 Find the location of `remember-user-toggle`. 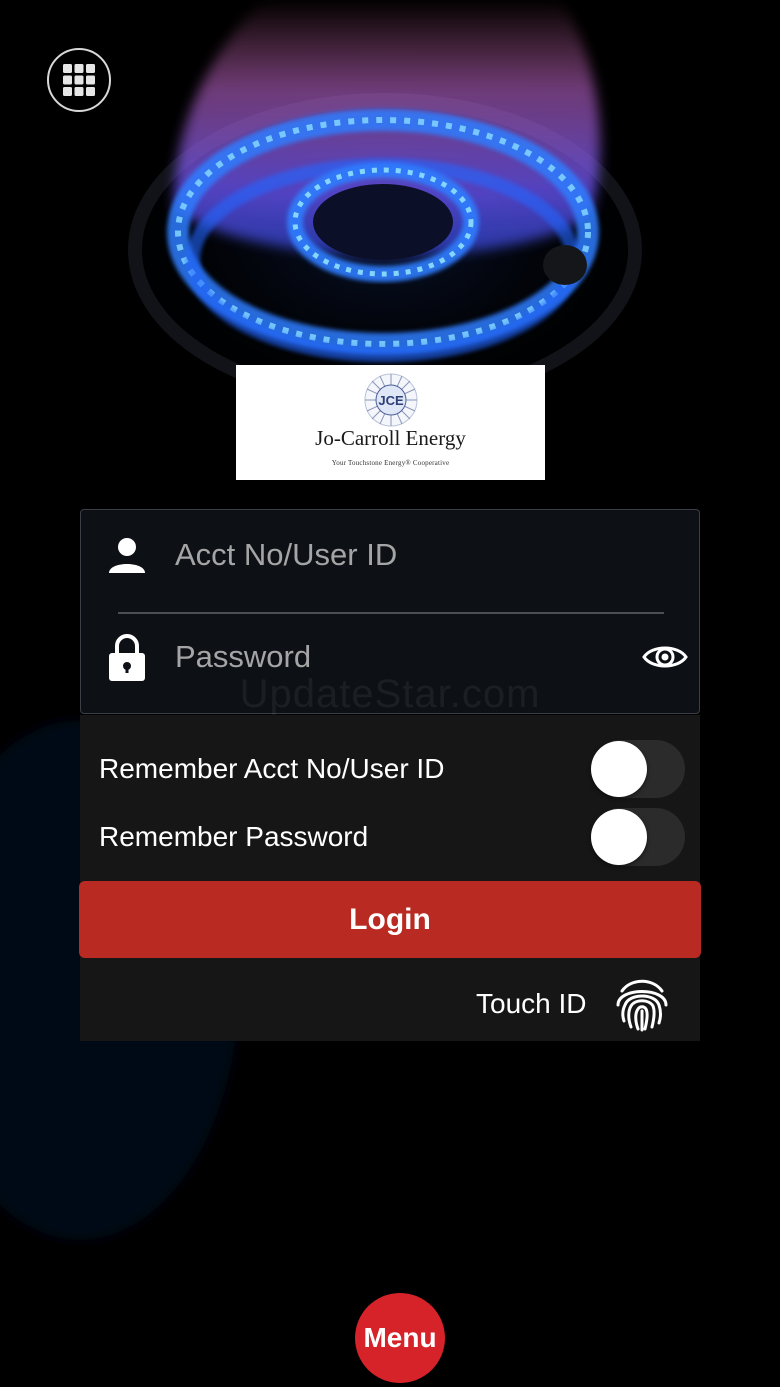

remember-user-toggle is located at coordinates (638, 769).